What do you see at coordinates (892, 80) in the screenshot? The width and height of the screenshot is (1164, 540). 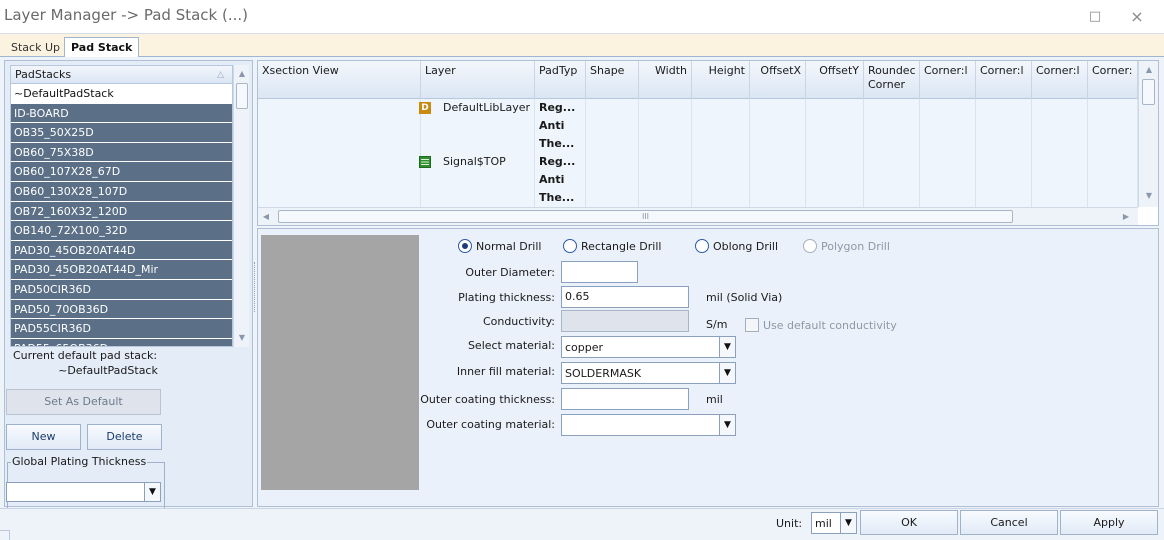 I see `column-header: Roundec Corner` at bounding box center [892, 80].